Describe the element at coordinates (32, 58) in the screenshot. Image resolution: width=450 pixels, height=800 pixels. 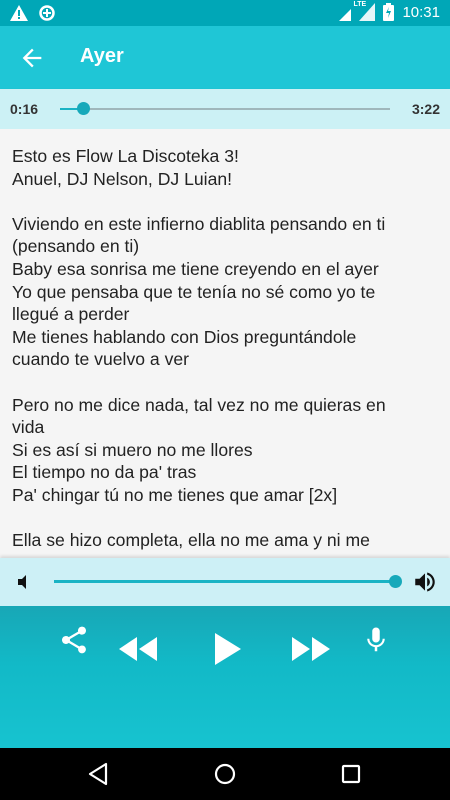
I see `arrow-back-icon` at that location.